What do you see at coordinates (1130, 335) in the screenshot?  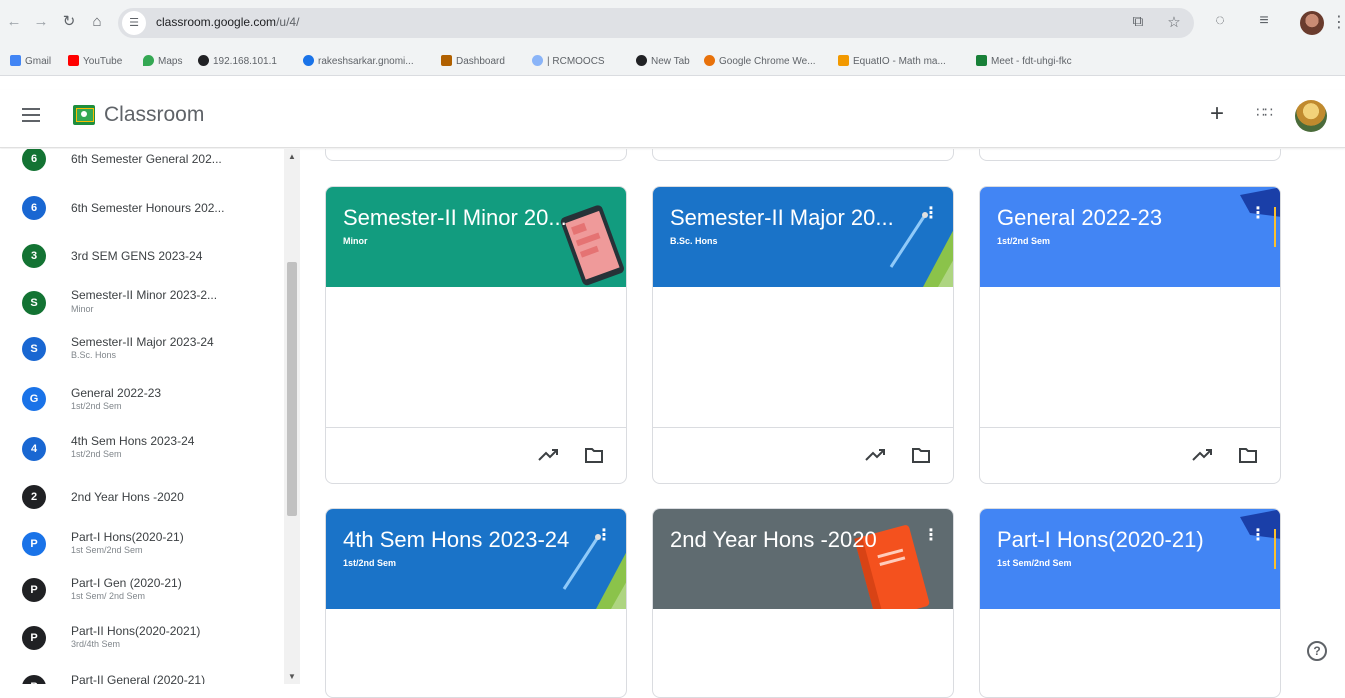 I see `class-card: General 2022-23 1st/2nd Sem ⋮` at bounding box center [1130, 335].